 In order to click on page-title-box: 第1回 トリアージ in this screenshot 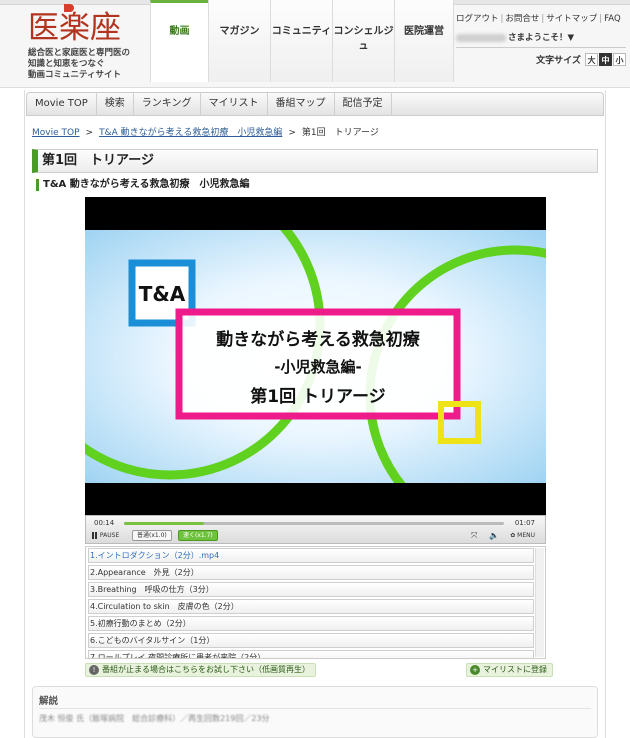, I will do `click(315, 161)`.